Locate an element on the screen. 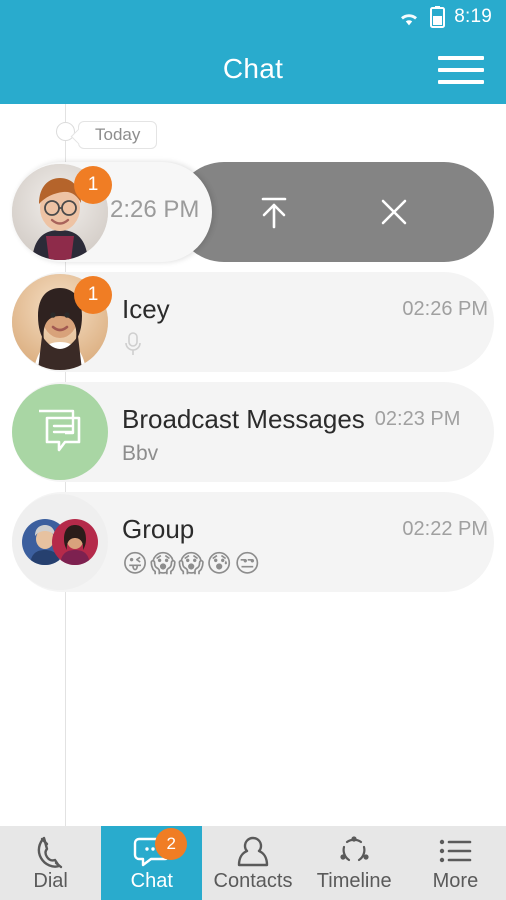  chat-row-preview-text: 😜😱😱😰😒 is located at coordinates (192, 563).